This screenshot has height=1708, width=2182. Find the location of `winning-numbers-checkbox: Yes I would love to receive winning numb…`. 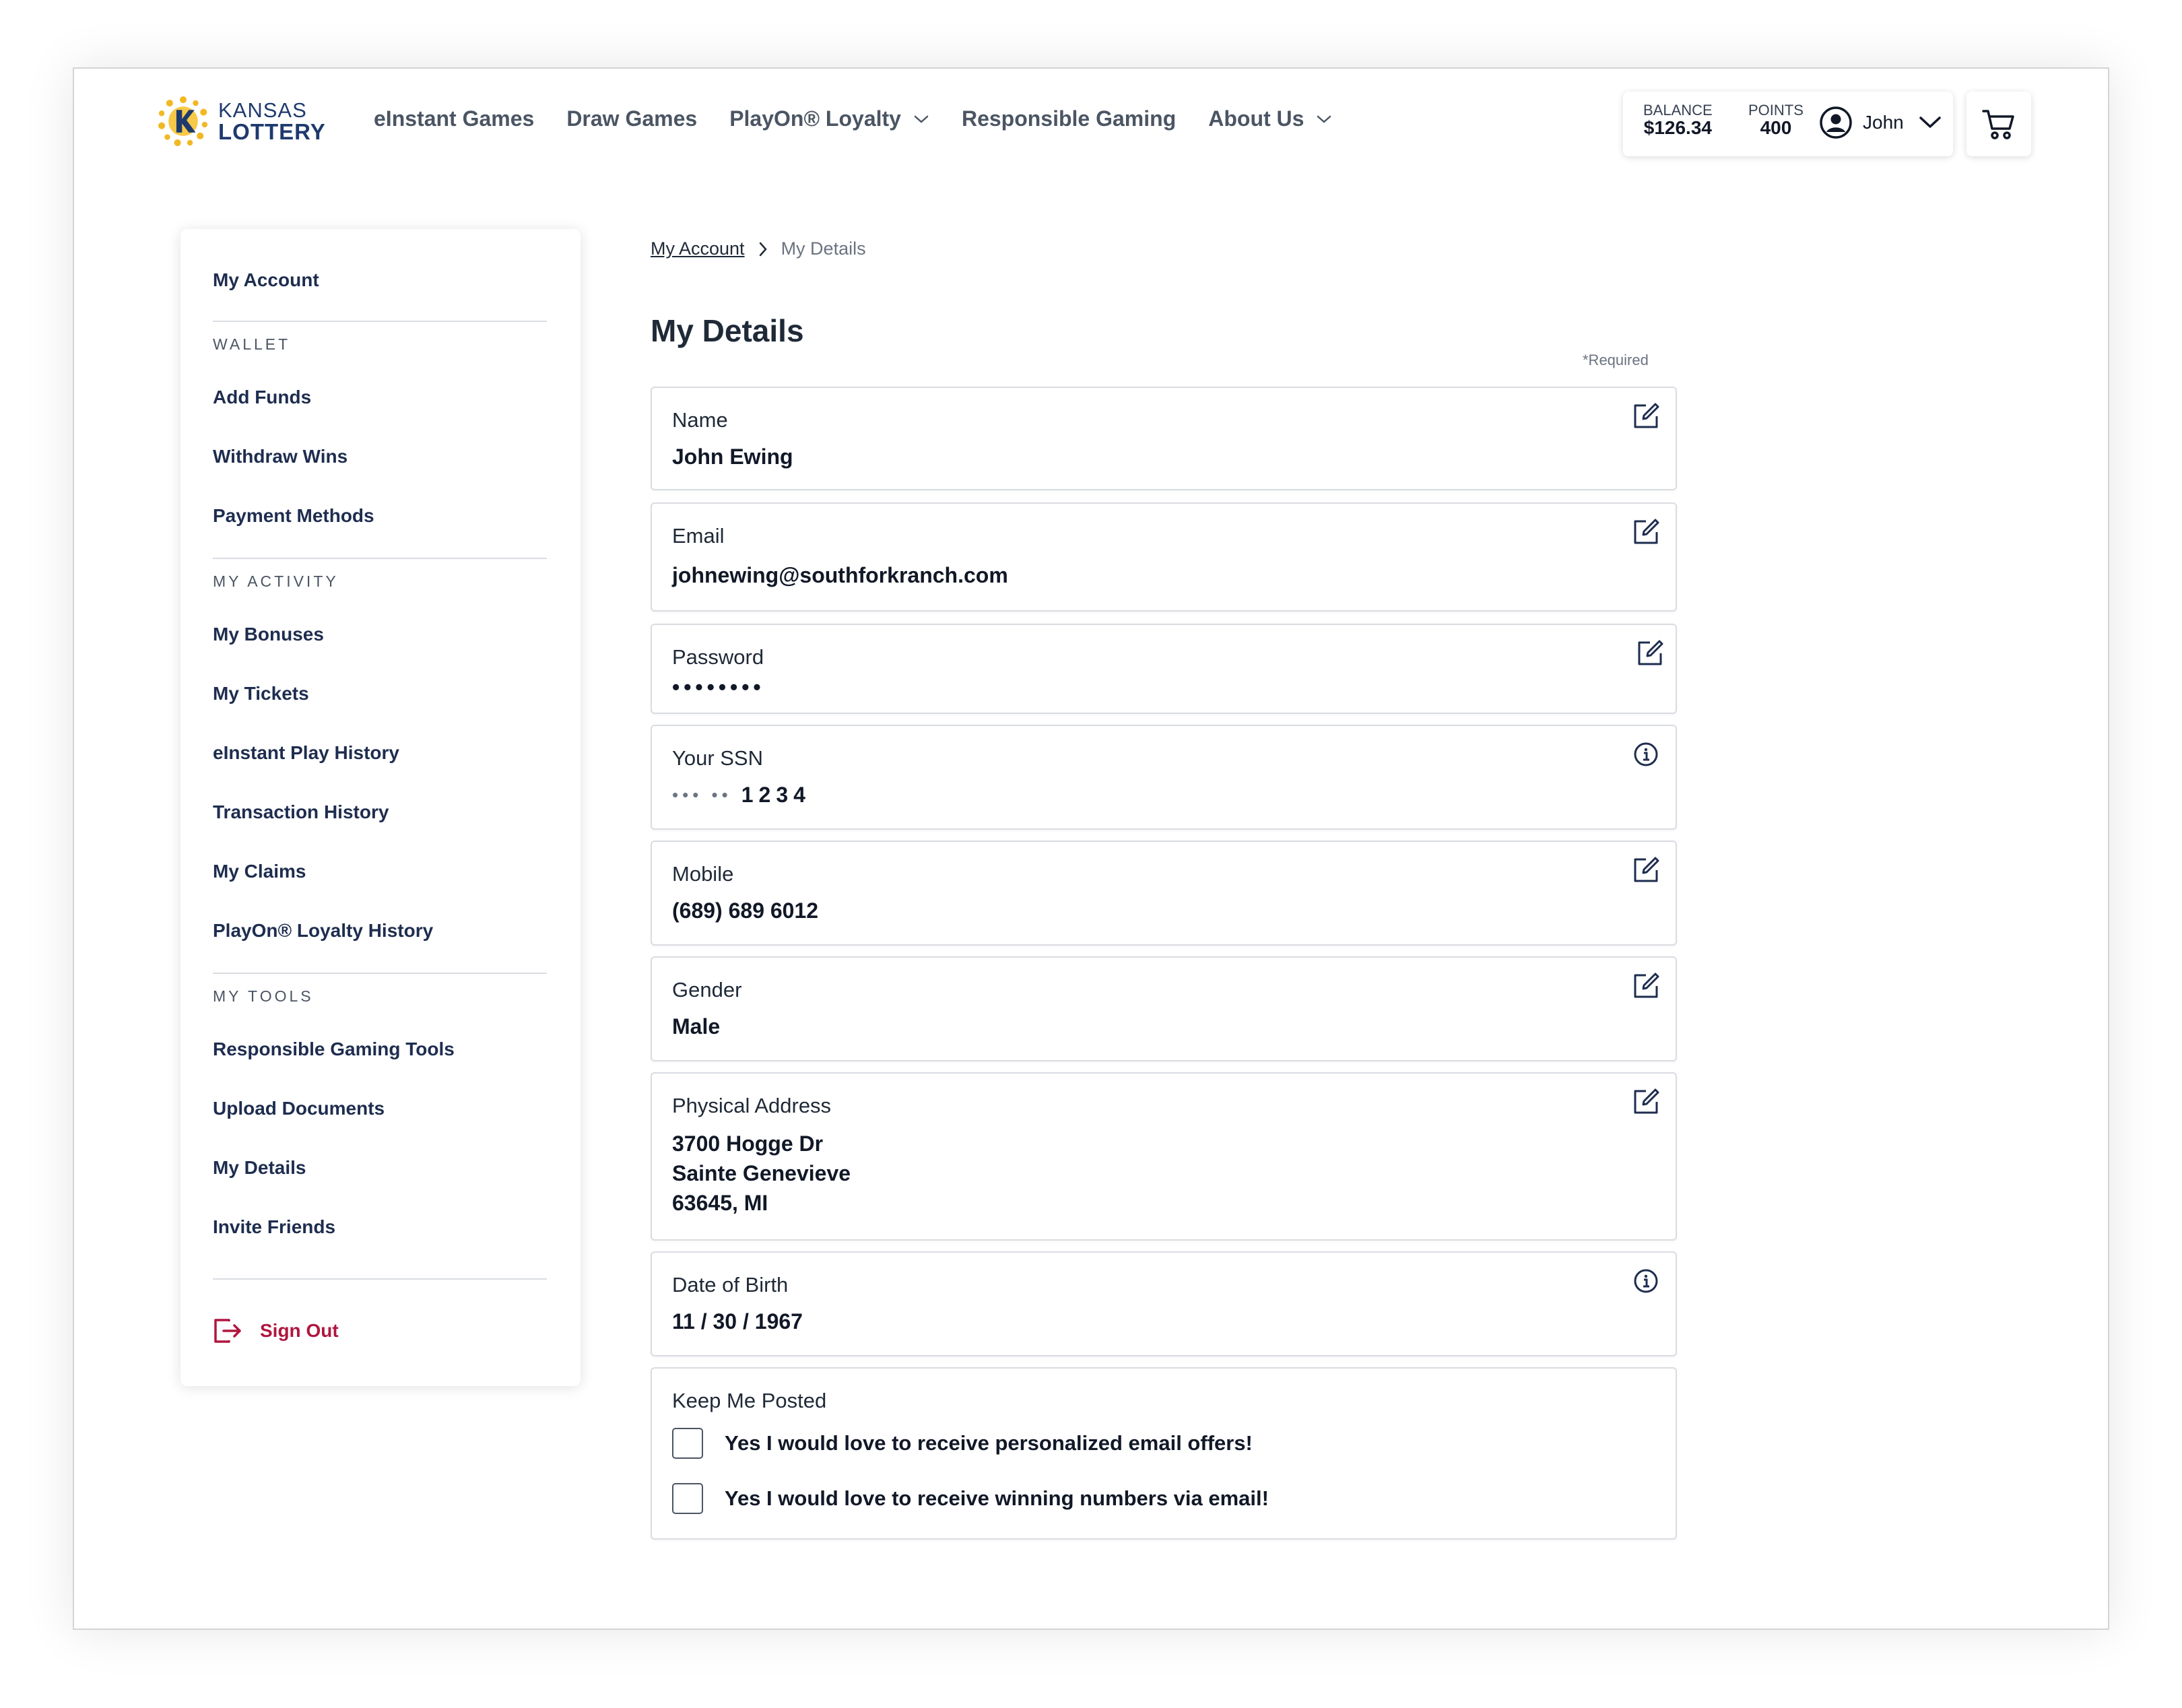

winning-numbers-checkbox: Yes I would love to receive winning numb… is located at coordinates (971, 1499).